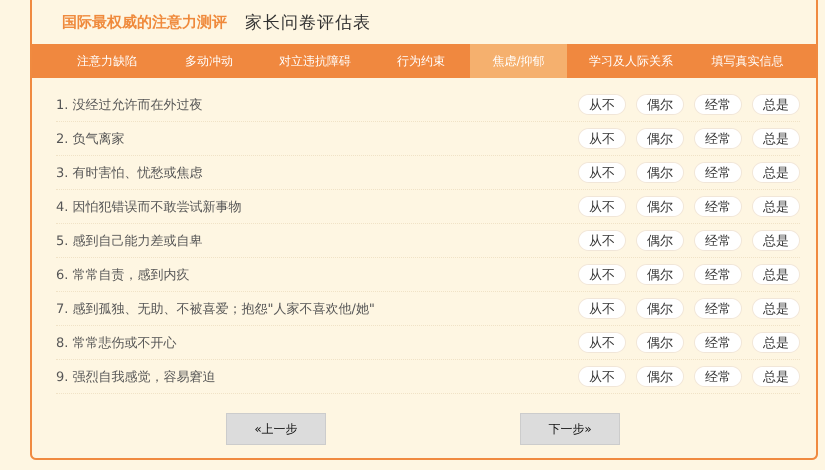 The image size is (825, 470). Describe the element at coordinates (149, 207) in the screenshot. I see `question-text: 4. 因怕犯错误而不敢尝试新事物` at that location.